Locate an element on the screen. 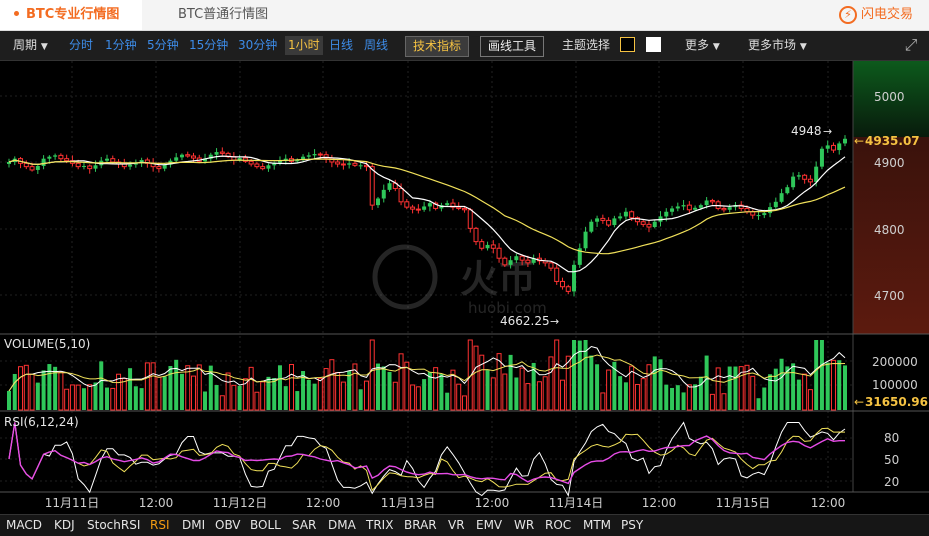 The height and width of the screenshot is (536, 929). theme-dark-swatch is located at coordinates (627, 44).